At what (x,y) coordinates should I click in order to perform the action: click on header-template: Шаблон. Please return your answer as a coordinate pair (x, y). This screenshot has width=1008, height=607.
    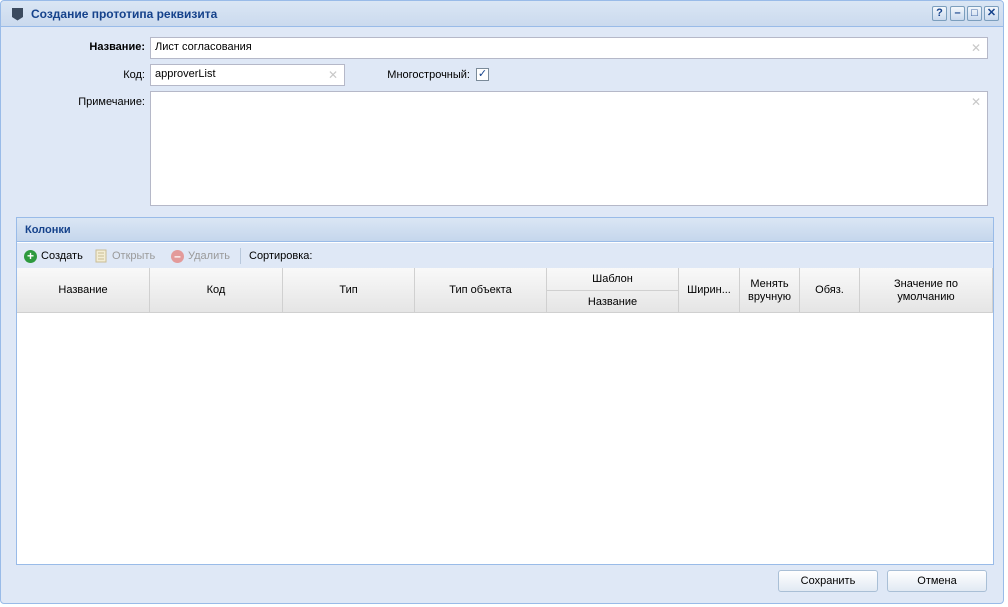
    Looking at the image, I should click on (613, 279).